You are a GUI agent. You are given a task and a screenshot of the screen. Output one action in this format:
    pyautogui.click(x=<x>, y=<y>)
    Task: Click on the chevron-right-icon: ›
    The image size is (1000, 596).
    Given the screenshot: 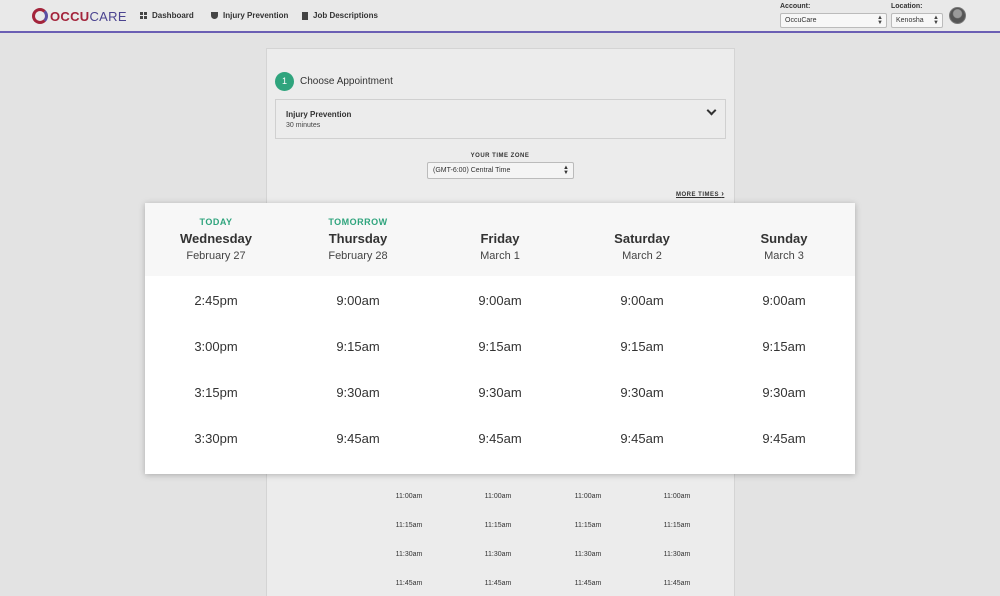 What is the action you would take?
    pyautogui.click(x=723, y=193)
    